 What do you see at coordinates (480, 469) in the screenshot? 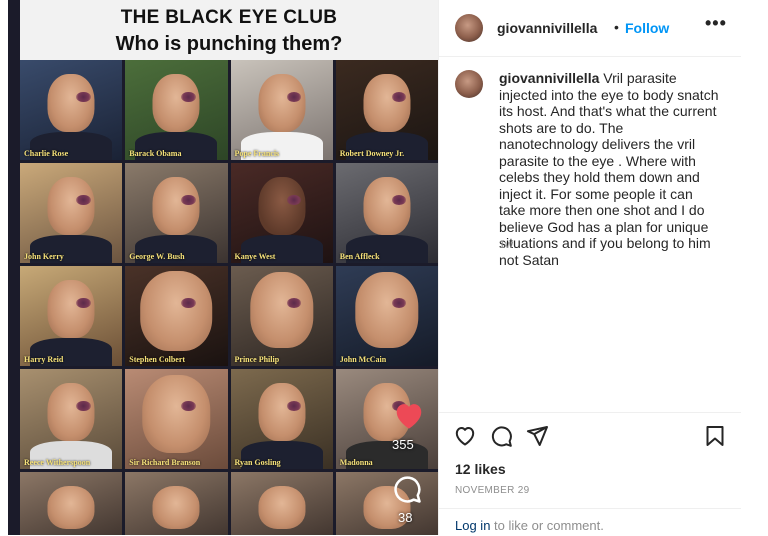
I see `likes-count: 12 likes` at bounding box center [480, 469].